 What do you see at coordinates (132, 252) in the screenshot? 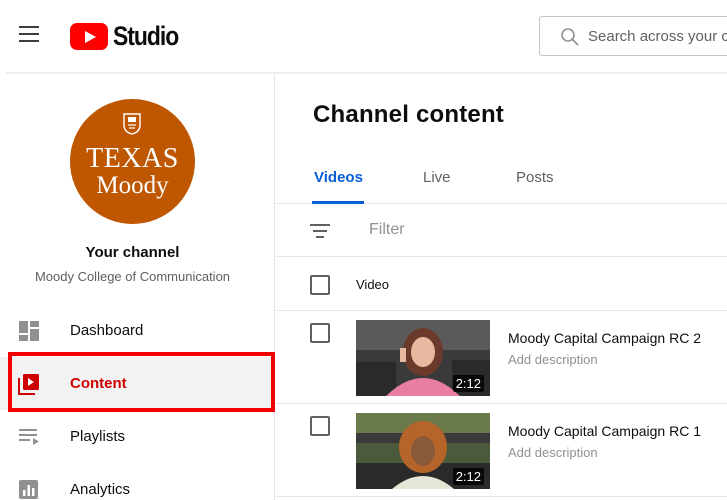
I see `your-channel-label: Your channel` at bounding box center [132, 252].